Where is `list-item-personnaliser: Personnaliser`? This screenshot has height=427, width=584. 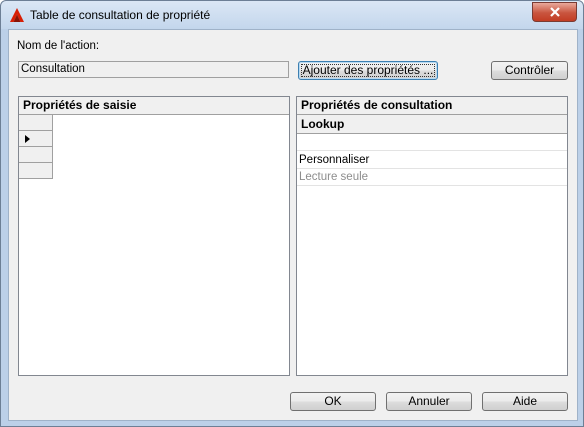 list-item-personnaliser: Personnaliser is located at coordinates (432, 160).